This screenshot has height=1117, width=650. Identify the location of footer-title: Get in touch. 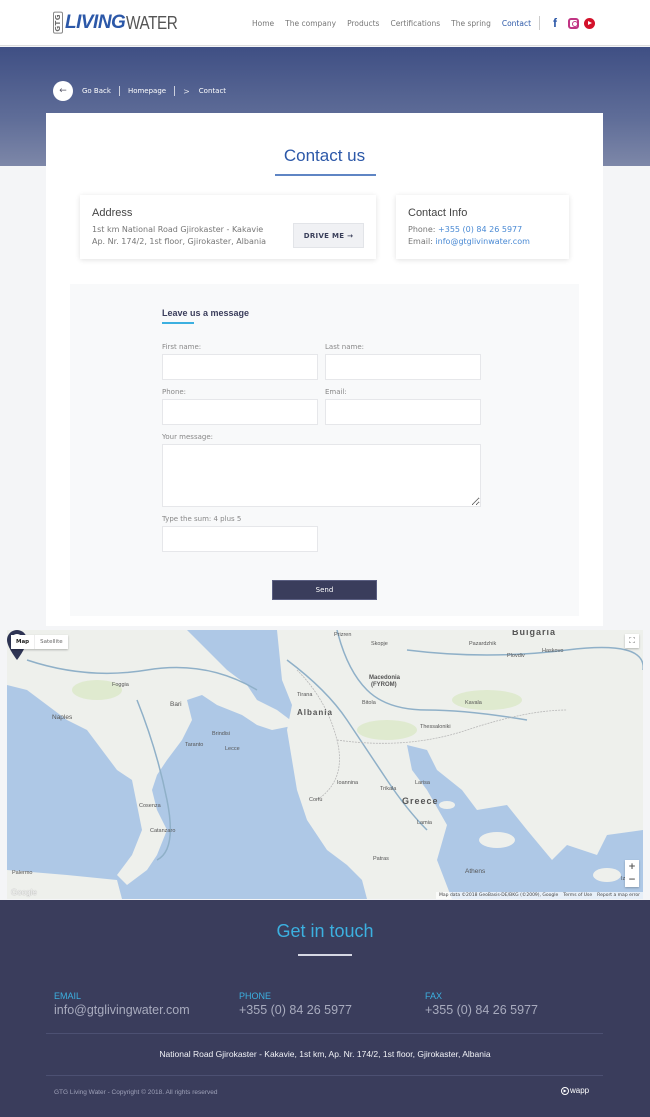
(325, 931).